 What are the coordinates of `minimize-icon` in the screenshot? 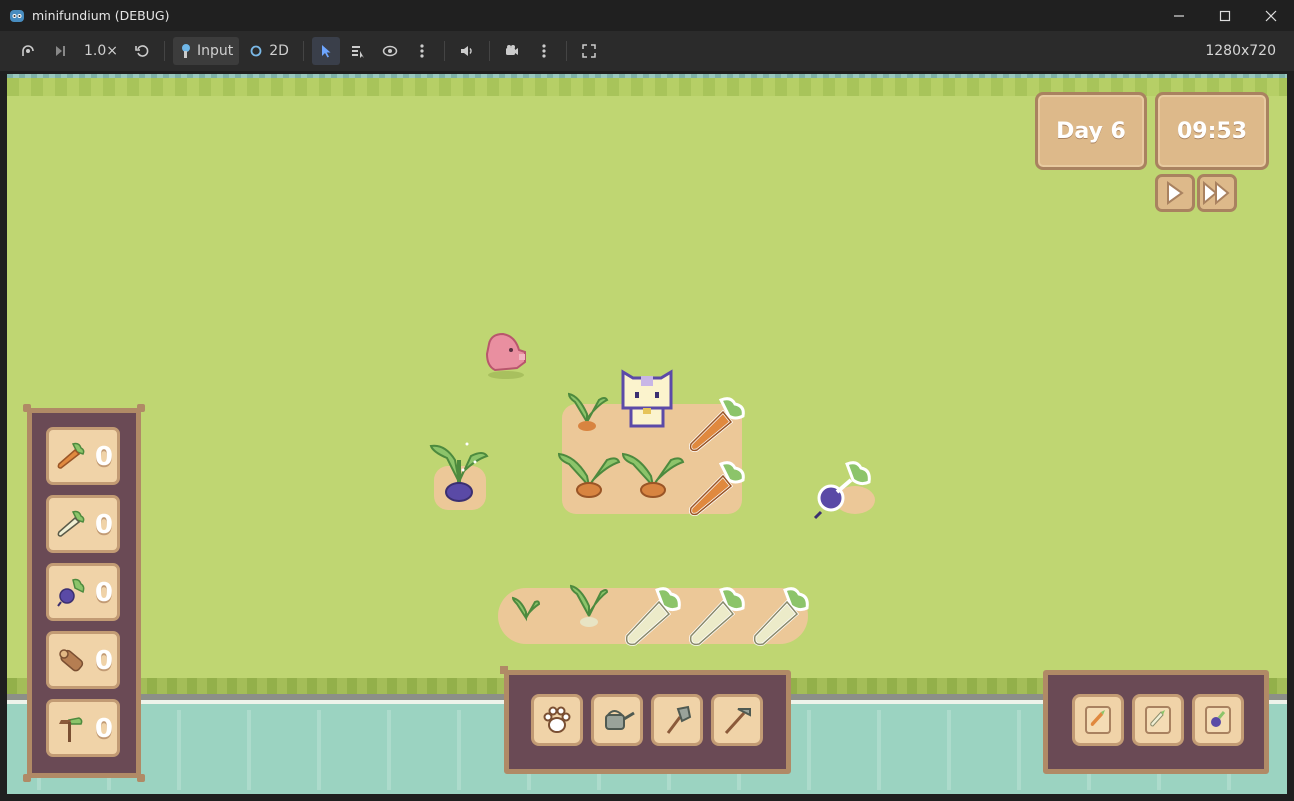 It's located at (1179, 15).